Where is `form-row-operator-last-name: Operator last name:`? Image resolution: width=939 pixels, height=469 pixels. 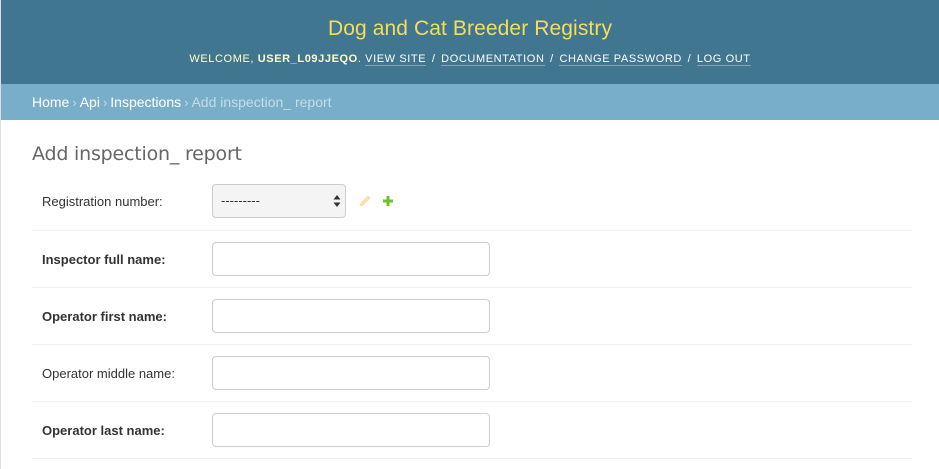
form-row-operator-last-name: Operator last name: is located at coordinates (472, 430).